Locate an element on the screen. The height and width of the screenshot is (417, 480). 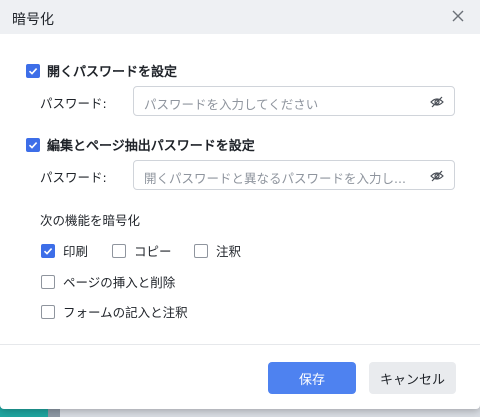
dialog-titlebar: 暗号化 is located at coordinates (240, 17).